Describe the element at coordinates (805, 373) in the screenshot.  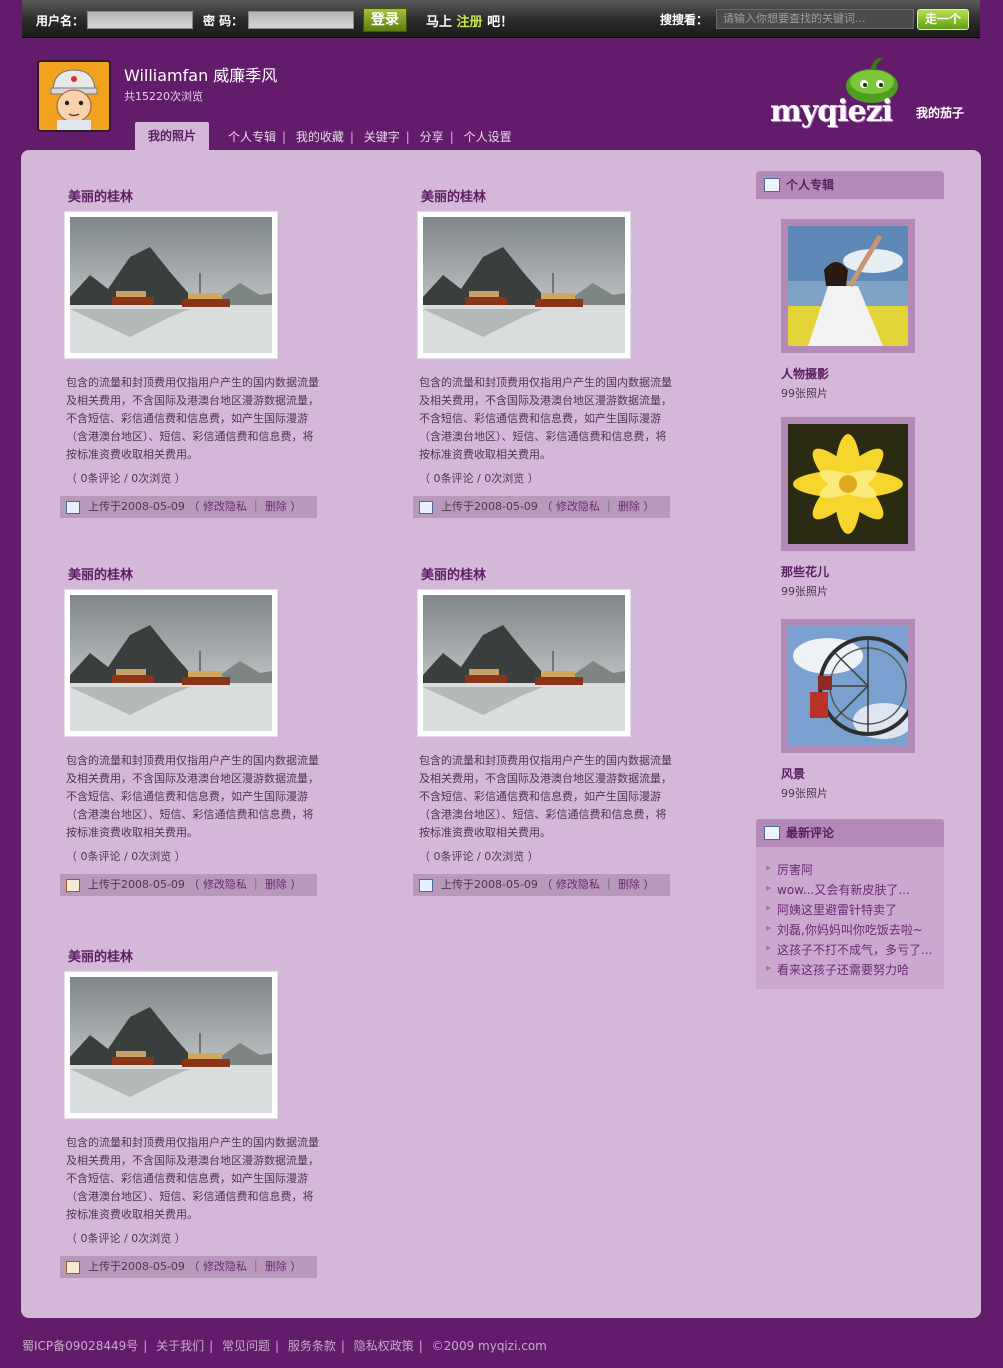
I see `album-name: 人物摄影` at that location.